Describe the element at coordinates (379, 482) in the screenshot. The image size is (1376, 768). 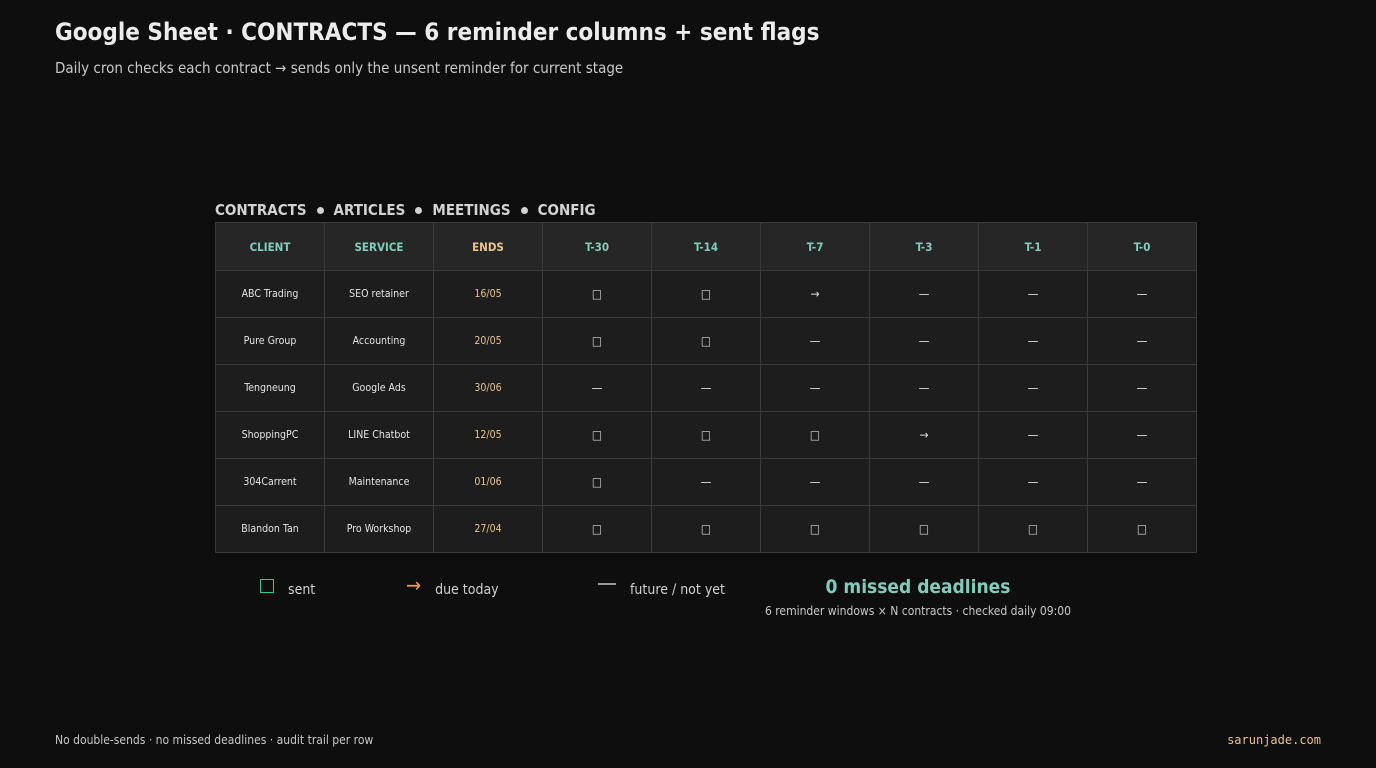
I see `service-cell: Maintenance` at that location.